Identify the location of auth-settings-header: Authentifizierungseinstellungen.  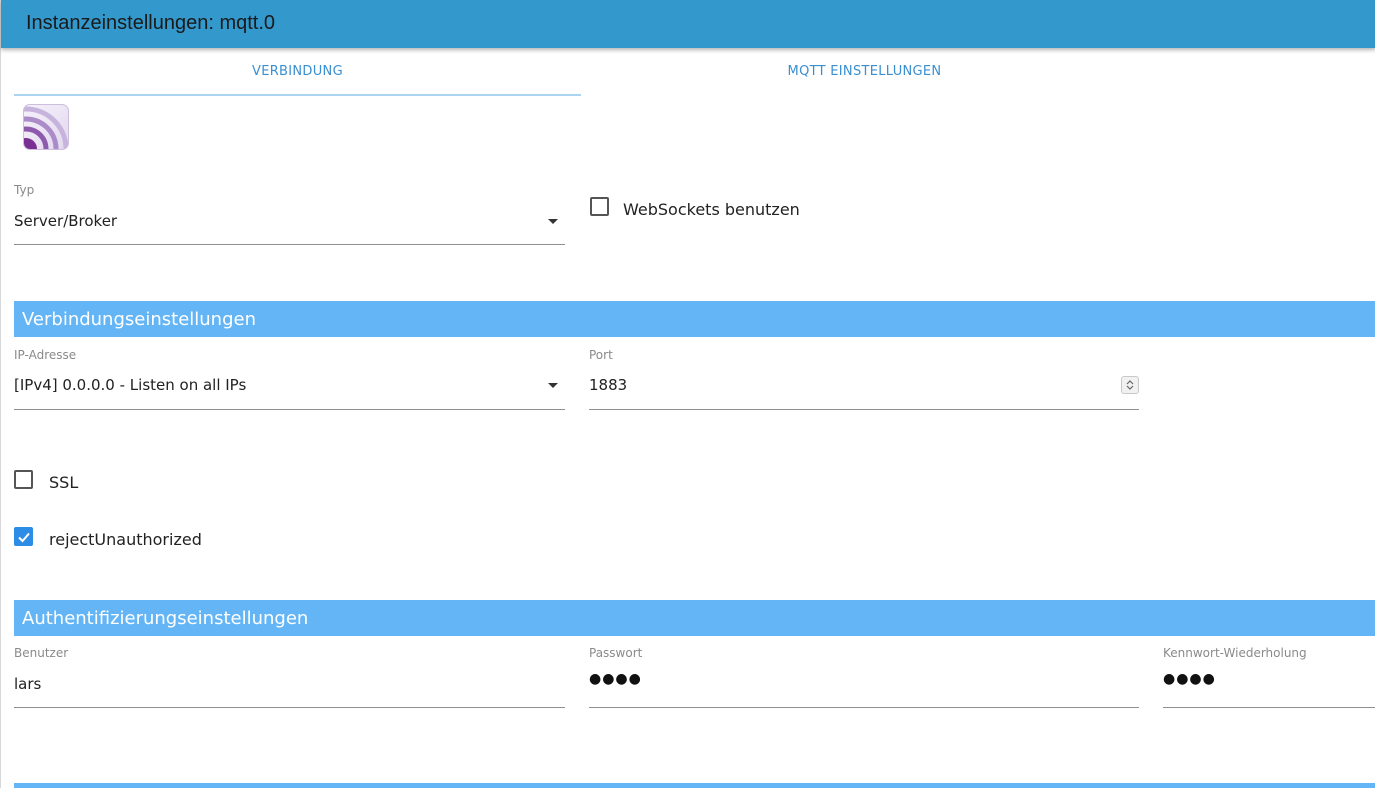
(694, 618).